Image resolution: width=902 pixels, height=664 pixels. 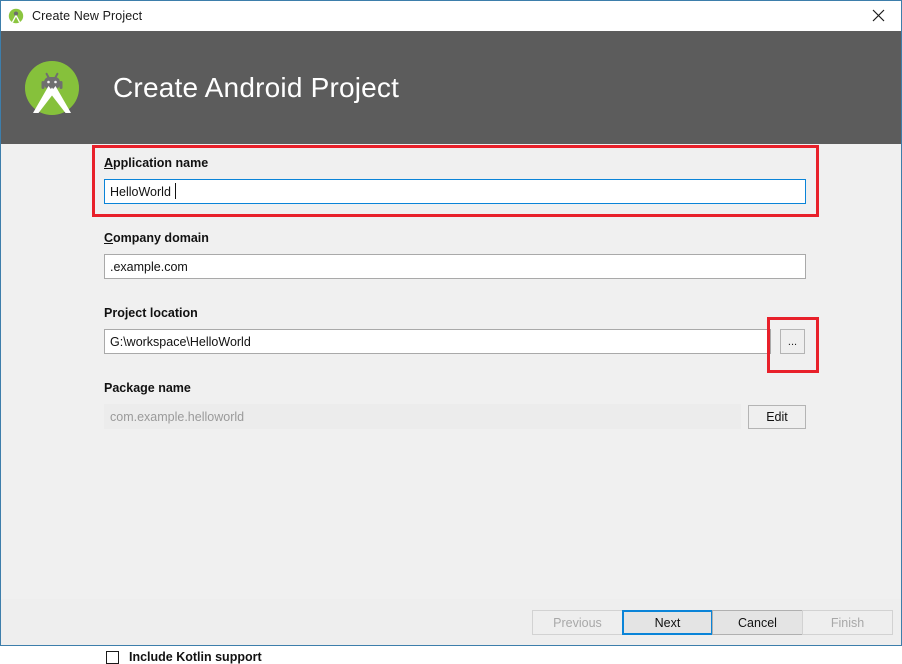 I want to click on dialog-footer: Previous Next Cancel Finish, so click(x=451, y=622).